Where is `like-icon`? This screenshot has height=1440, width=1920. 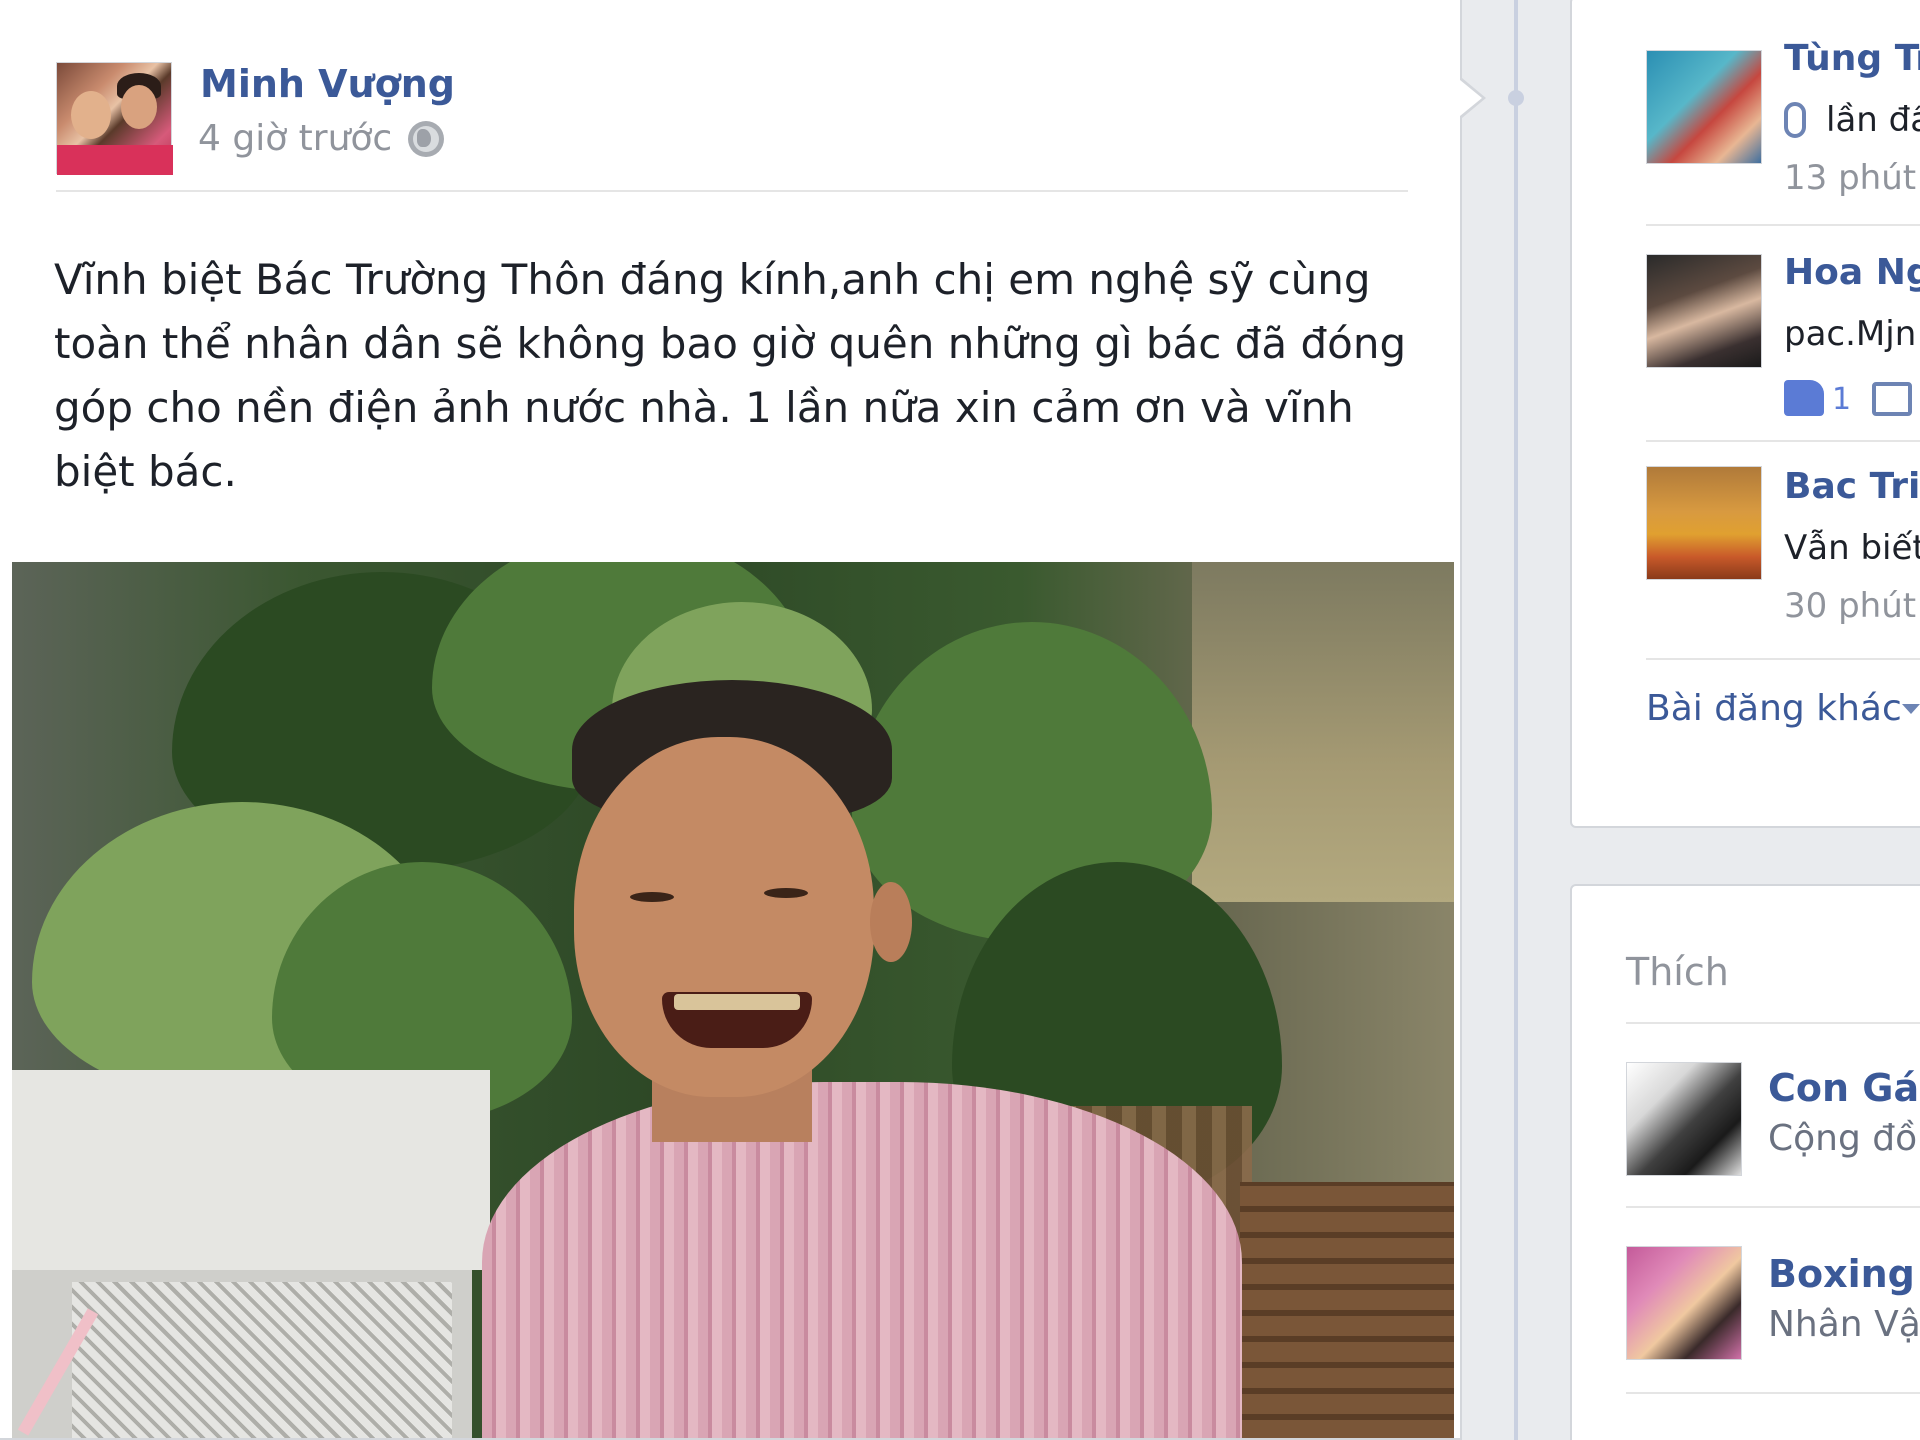
like-icon is located at coordinates (1804, 398).